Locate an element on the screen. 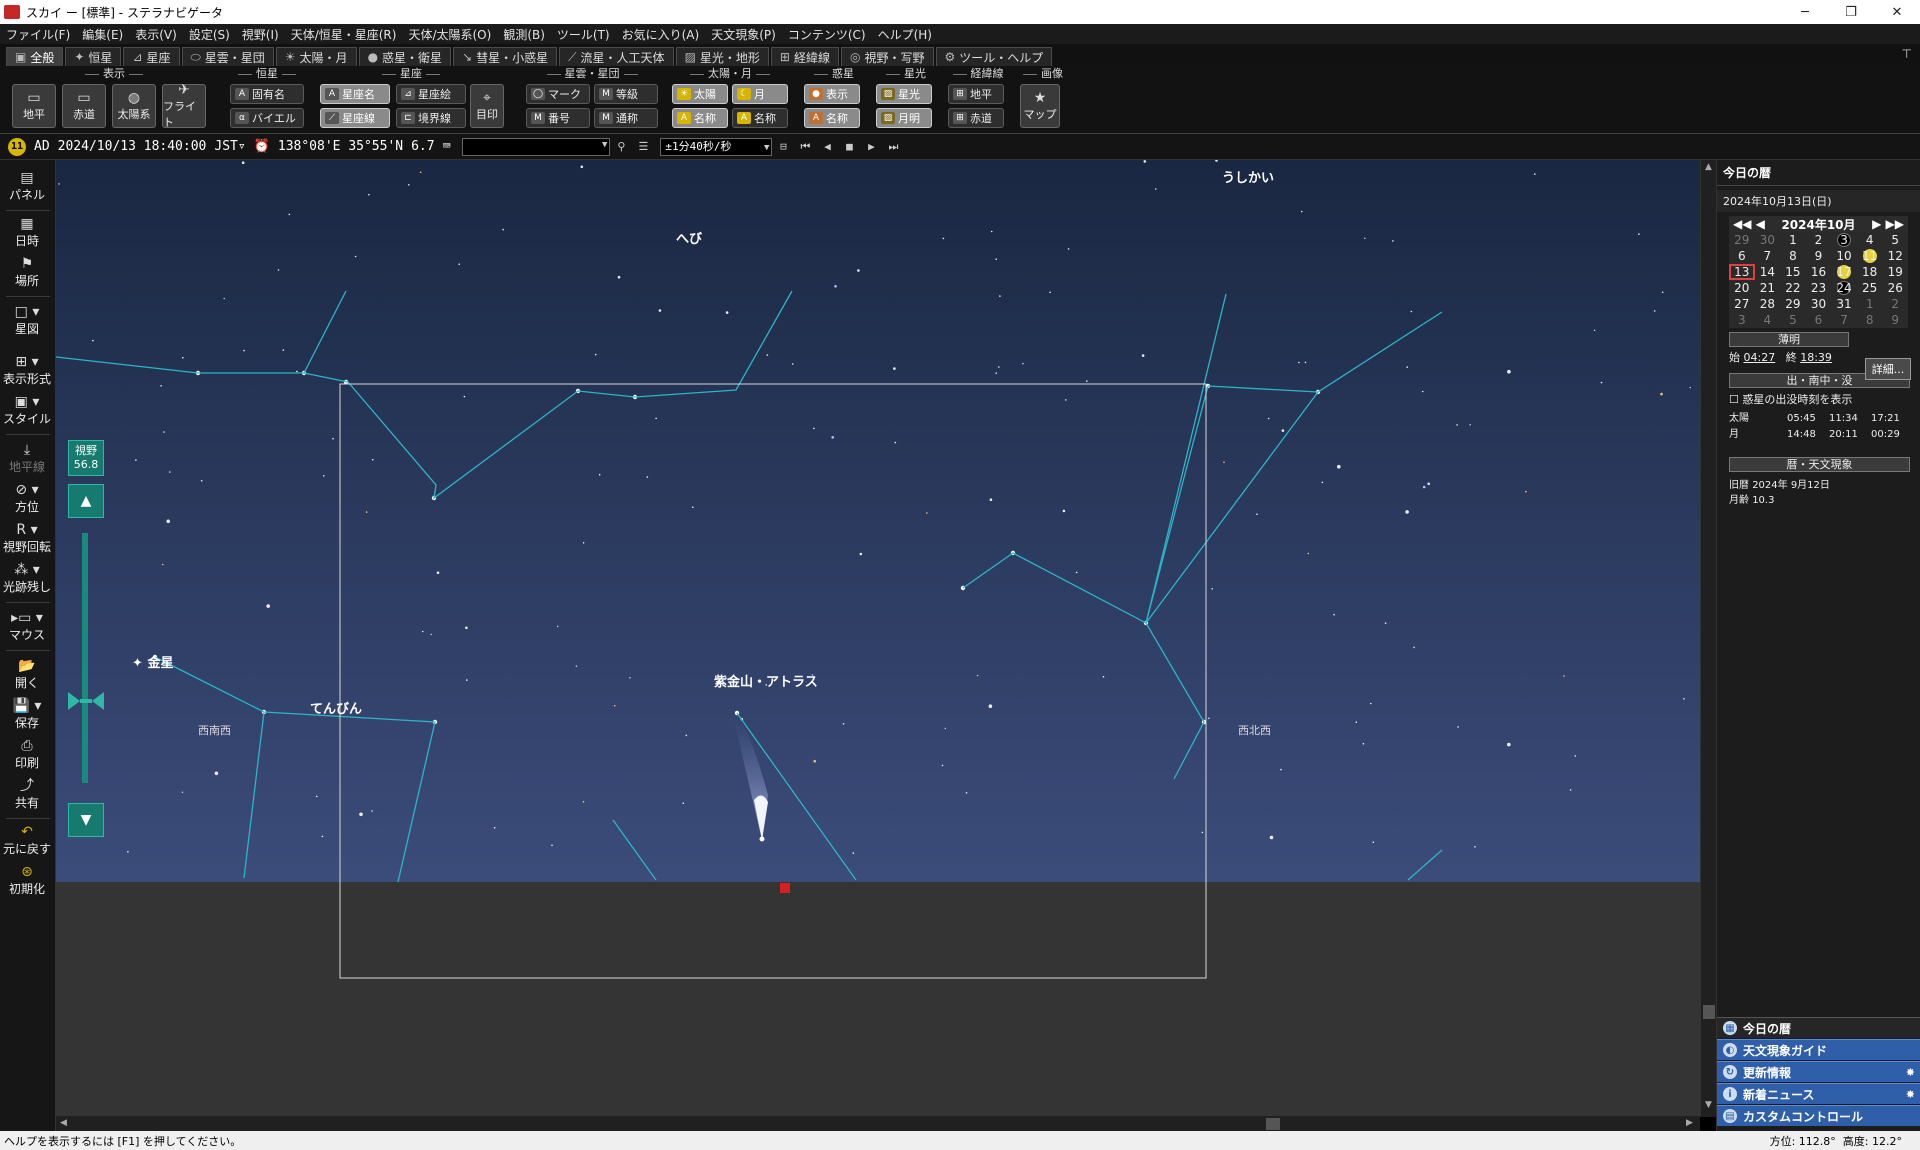 Image resolution: width=1920 pixels, height=1150 pixels. calendar-day: 28 is located at coordinates (1768, 304).